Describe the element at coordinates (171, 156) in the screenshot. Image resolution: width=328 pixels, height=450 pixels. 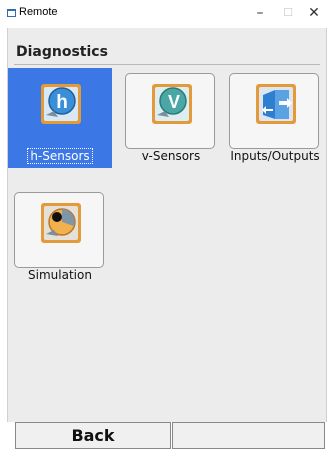
I see `tile-label: v-Sensors` at that location.